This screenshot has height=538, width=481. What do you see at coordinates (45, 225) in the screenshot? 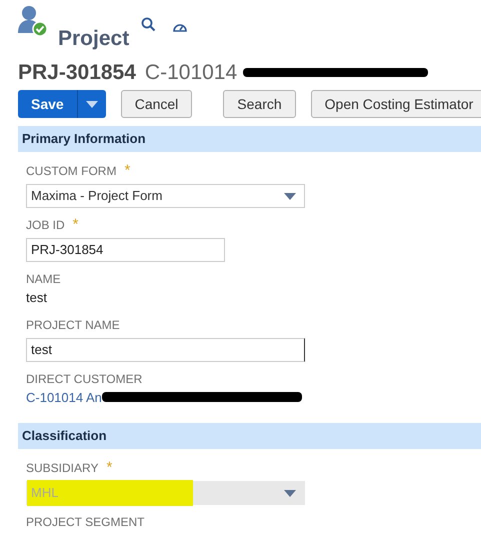
I see `field-label: JOB ID` at bounding box center [45, 225].